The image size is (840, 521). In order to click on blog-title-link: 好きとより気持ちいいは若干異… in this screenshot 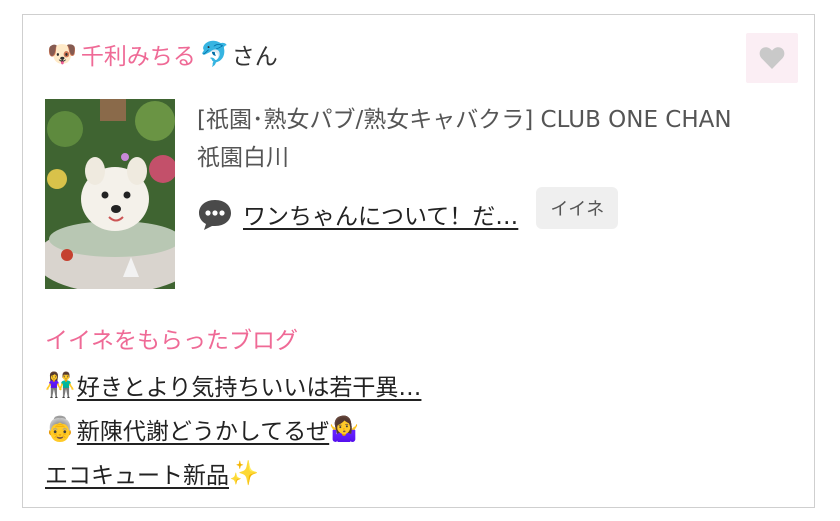, I will do `click(249, 385)`.